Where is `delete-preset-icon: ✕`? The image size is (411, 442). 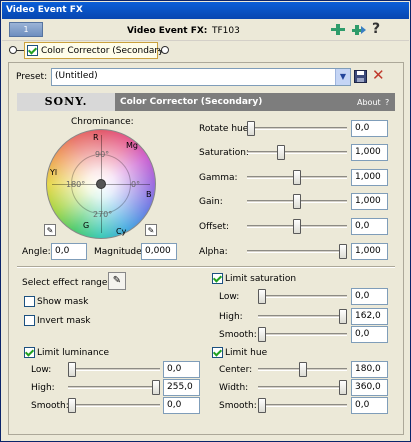 delete-preset-icon: ✕ is located at coordinates (378, 75).